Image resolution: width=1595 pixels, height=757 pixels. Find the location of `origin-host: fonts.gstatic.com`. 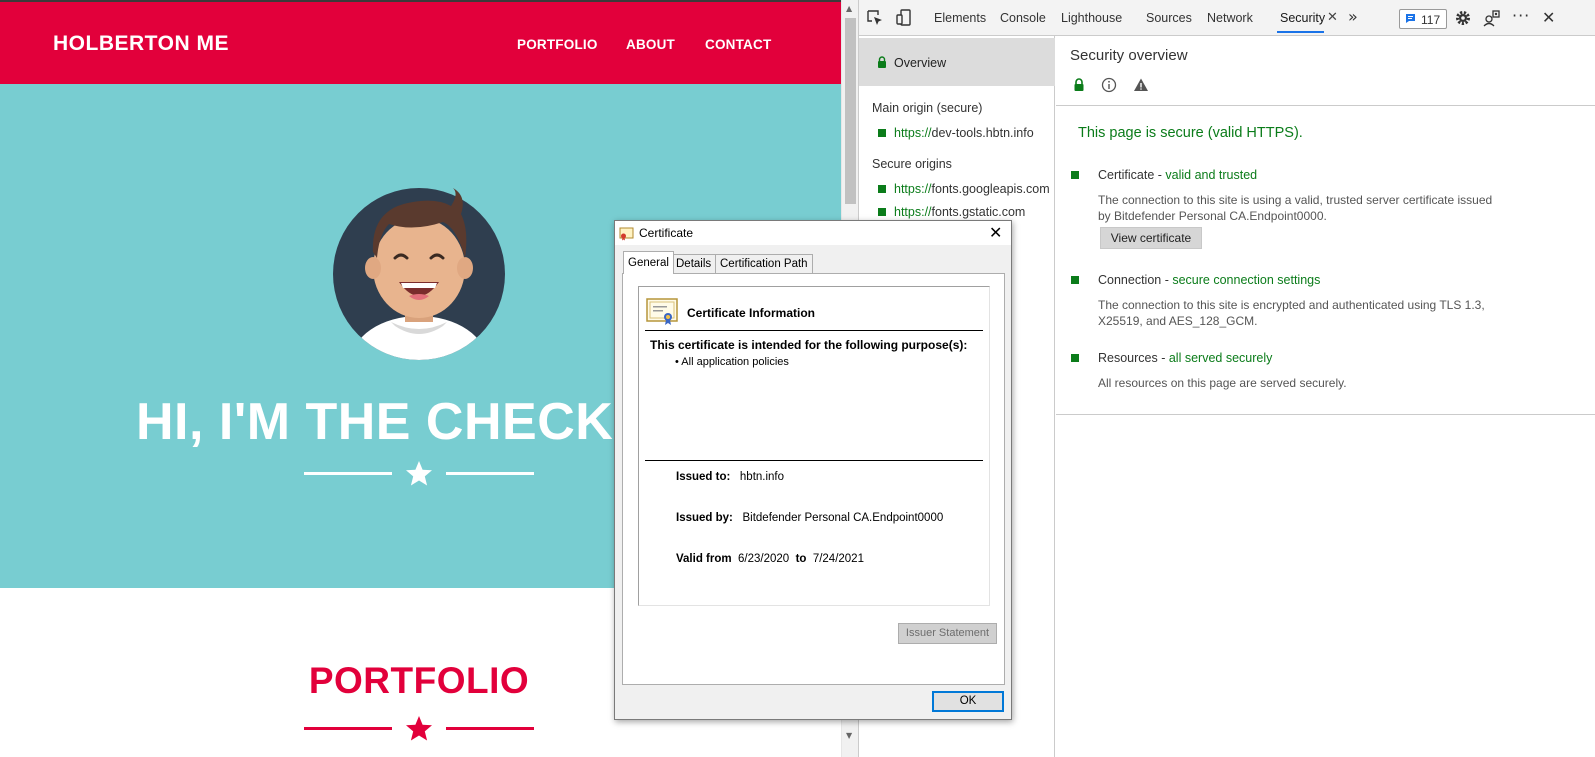

origin-host: fonts.gstatic.com is located at coordinates (978, 212).